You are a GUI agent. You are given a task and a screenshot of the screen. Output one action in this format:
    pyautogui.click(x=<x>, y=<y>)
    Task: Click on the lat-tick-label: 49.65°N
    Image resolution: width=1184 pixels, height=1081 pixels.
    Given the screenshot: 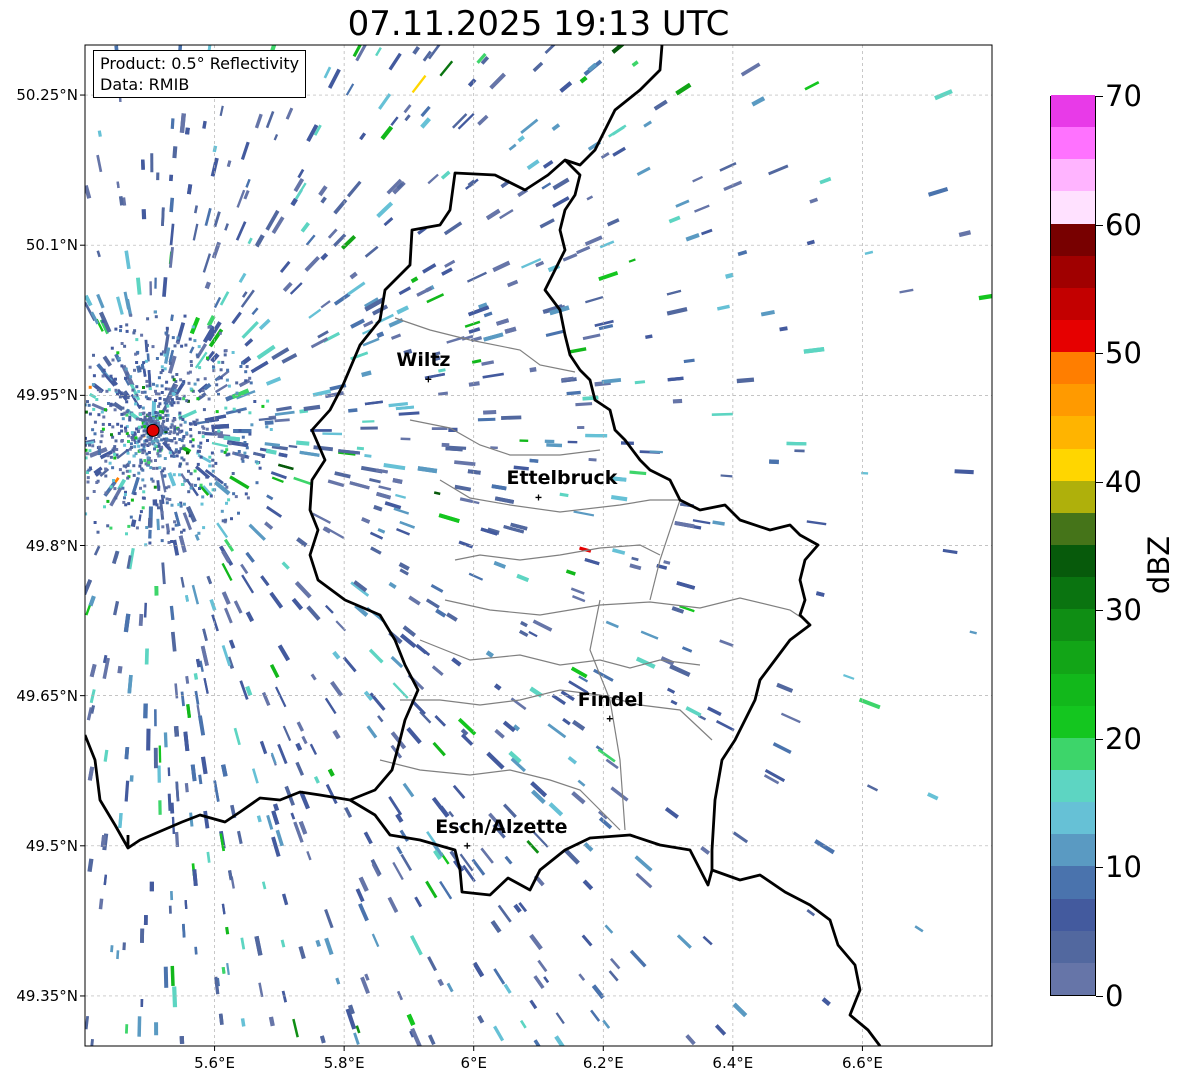 What is the action you would take?
    pyautogui.click(x=47, y=695)
    